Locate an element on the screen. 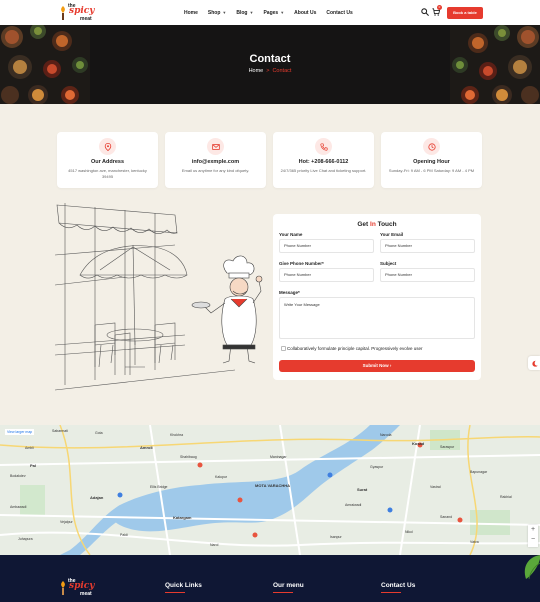 The image size is (540, 602). subject-label: Subject is located at coordinates (388, 263).